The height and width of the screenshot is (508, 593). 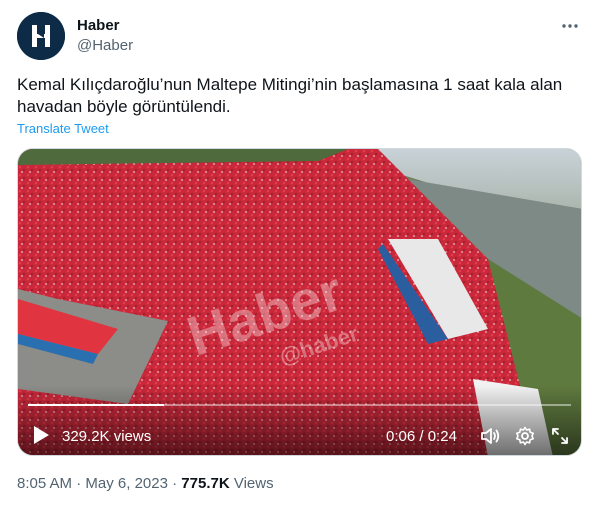 I want to click on tweet-time: 8:05 AM, so click(x=44, y=483).